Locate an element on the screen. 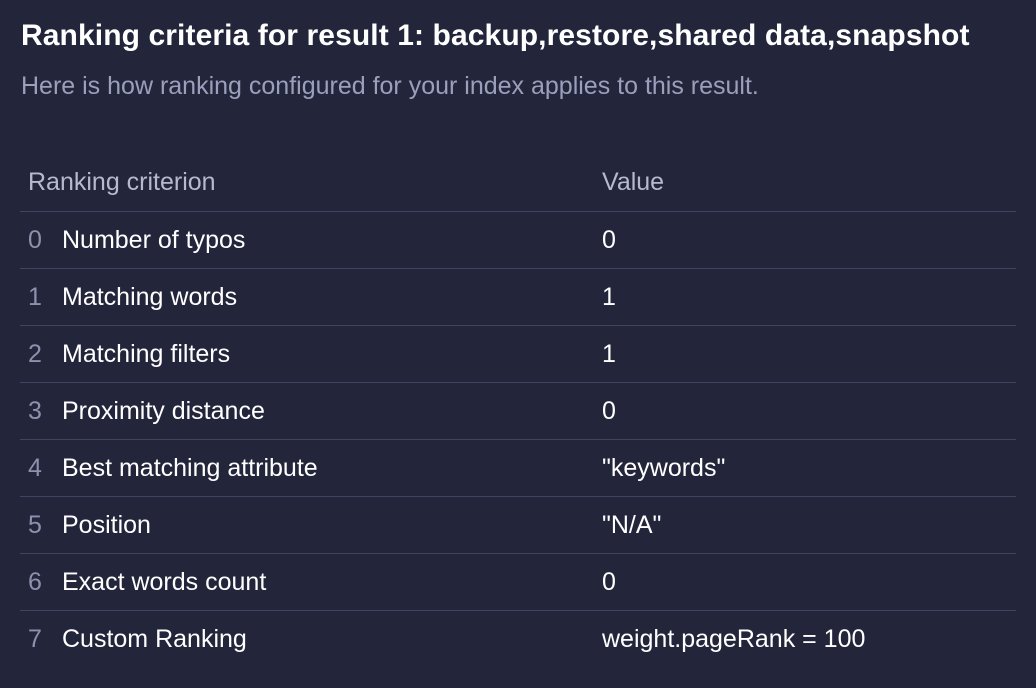 Image resolution: width=1036 pixels, height=688 pixels. table-header-row: Ranking criterion Value is located at coordinates (518, 183).